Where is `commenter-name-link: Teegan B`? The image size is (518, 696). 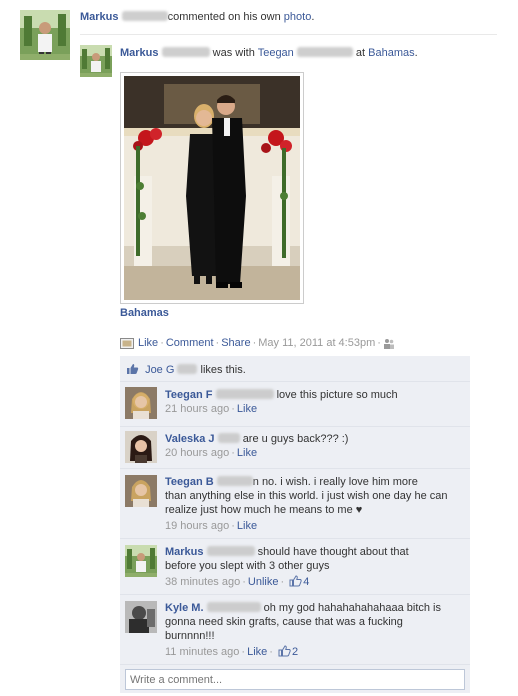 commenter-name-link: Teegan B is located at coordinates (189, 482).